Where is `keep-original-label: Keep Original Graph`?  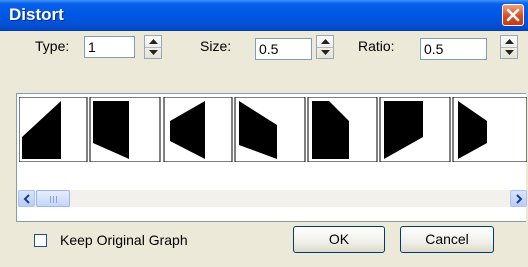
keep-original-label: Keep Original Graph is located at coordinates (124, 240).